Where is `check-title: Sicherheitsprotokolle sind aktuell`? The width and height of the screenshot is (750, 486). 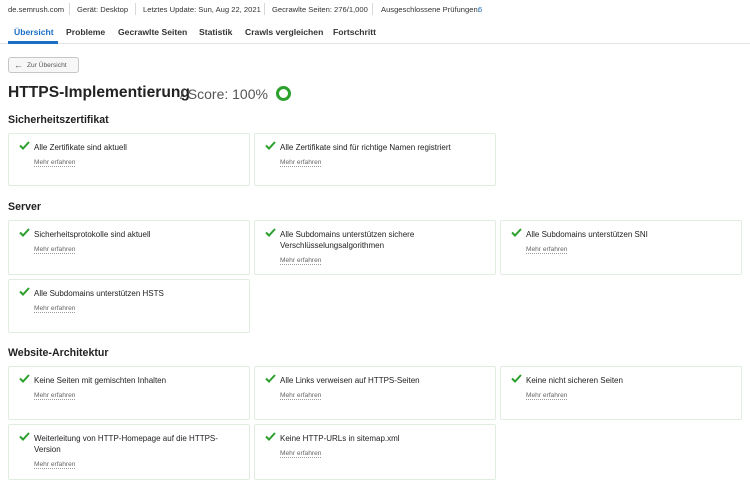 check-title: Sicherheitsprotokolle sind aktuell is located at coordinates (92, 234).